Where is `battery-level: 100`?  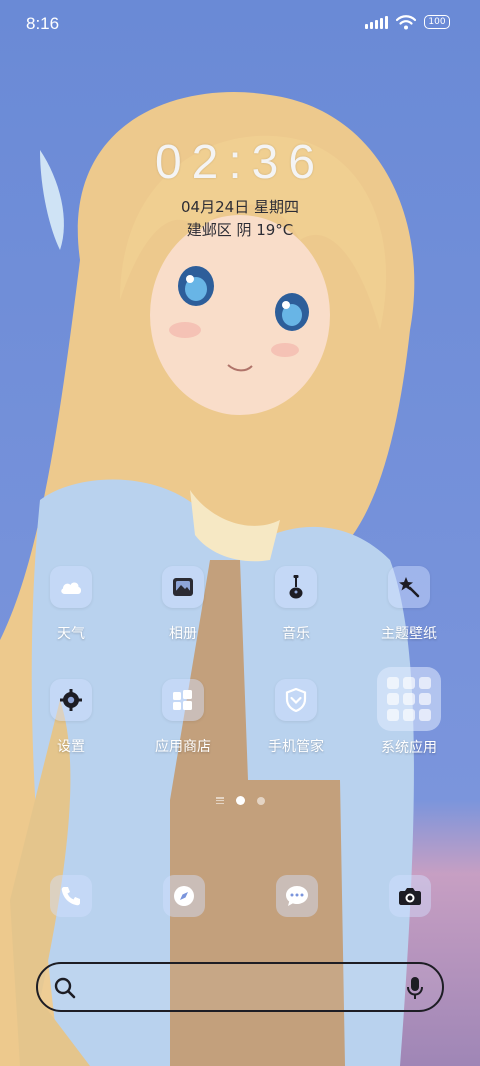
battery-level: 100 is located at coordinates (437, 22).